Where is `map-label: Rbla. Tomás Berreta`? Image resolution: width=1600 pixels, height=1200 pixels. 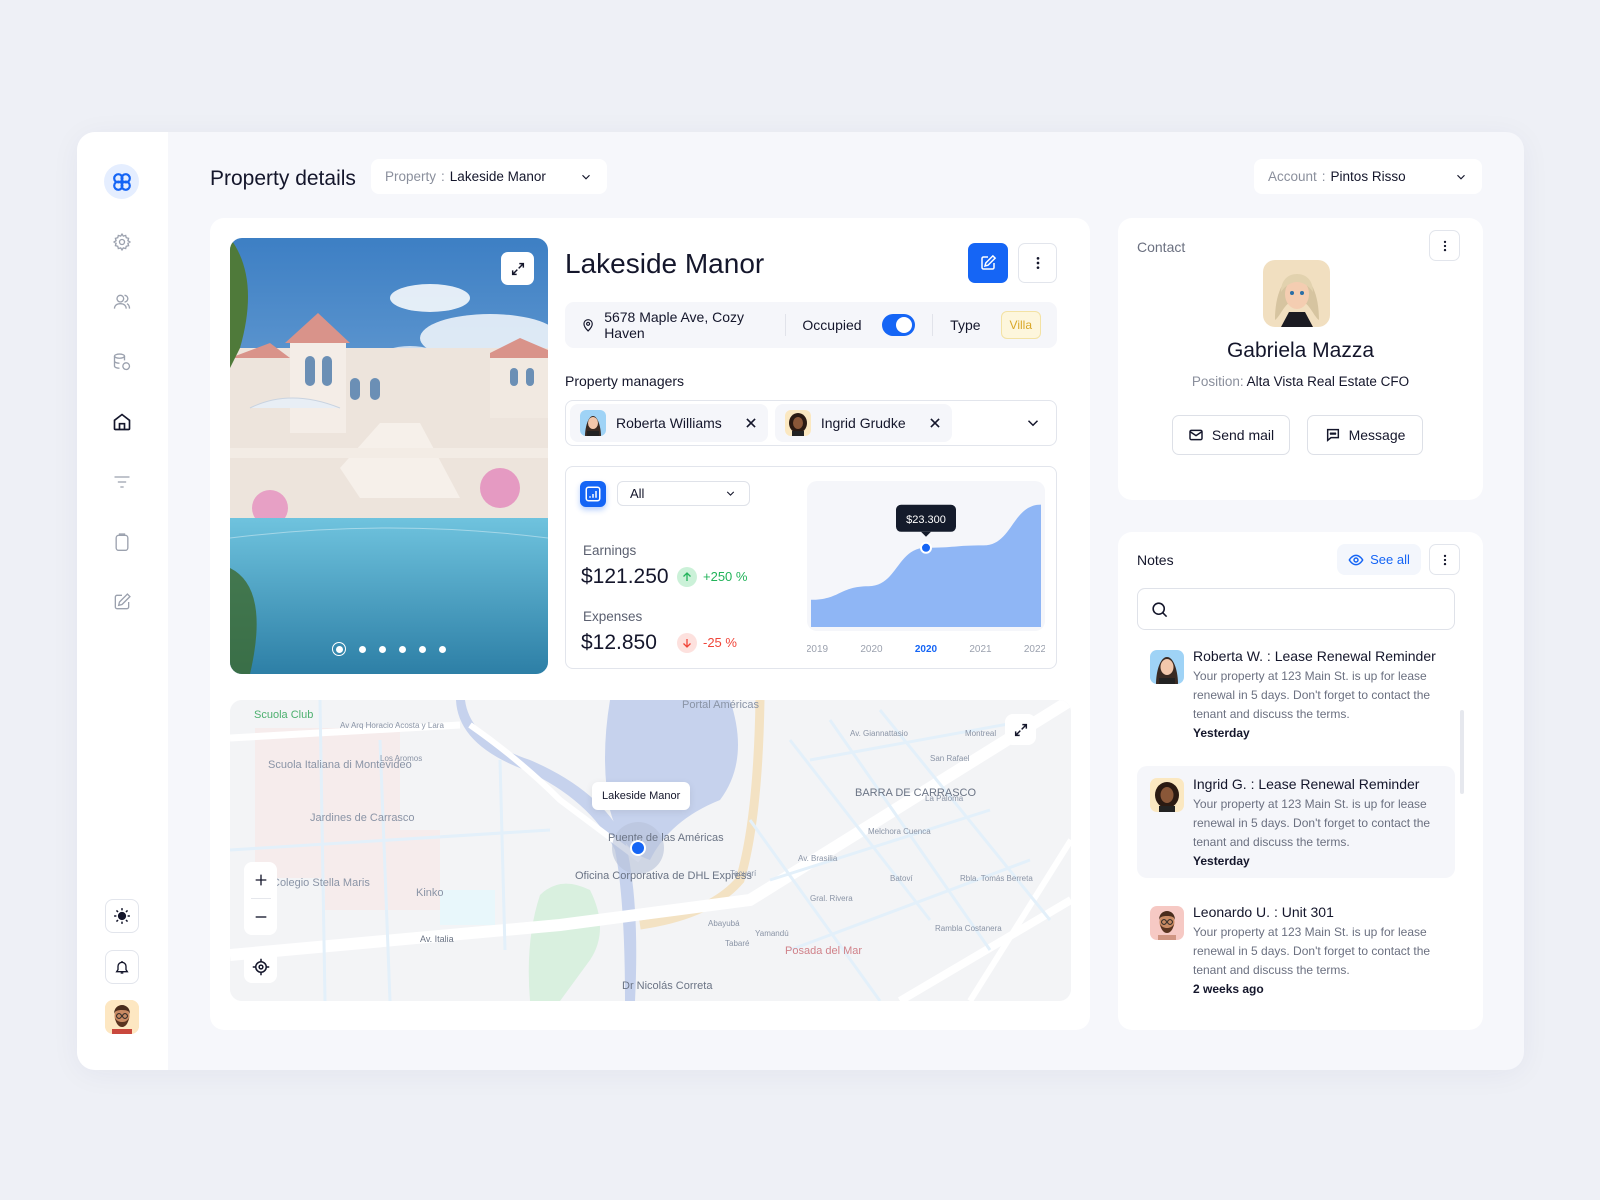 map-label: Rbla. Tomás Berreta is located at coordinates (996, 878).